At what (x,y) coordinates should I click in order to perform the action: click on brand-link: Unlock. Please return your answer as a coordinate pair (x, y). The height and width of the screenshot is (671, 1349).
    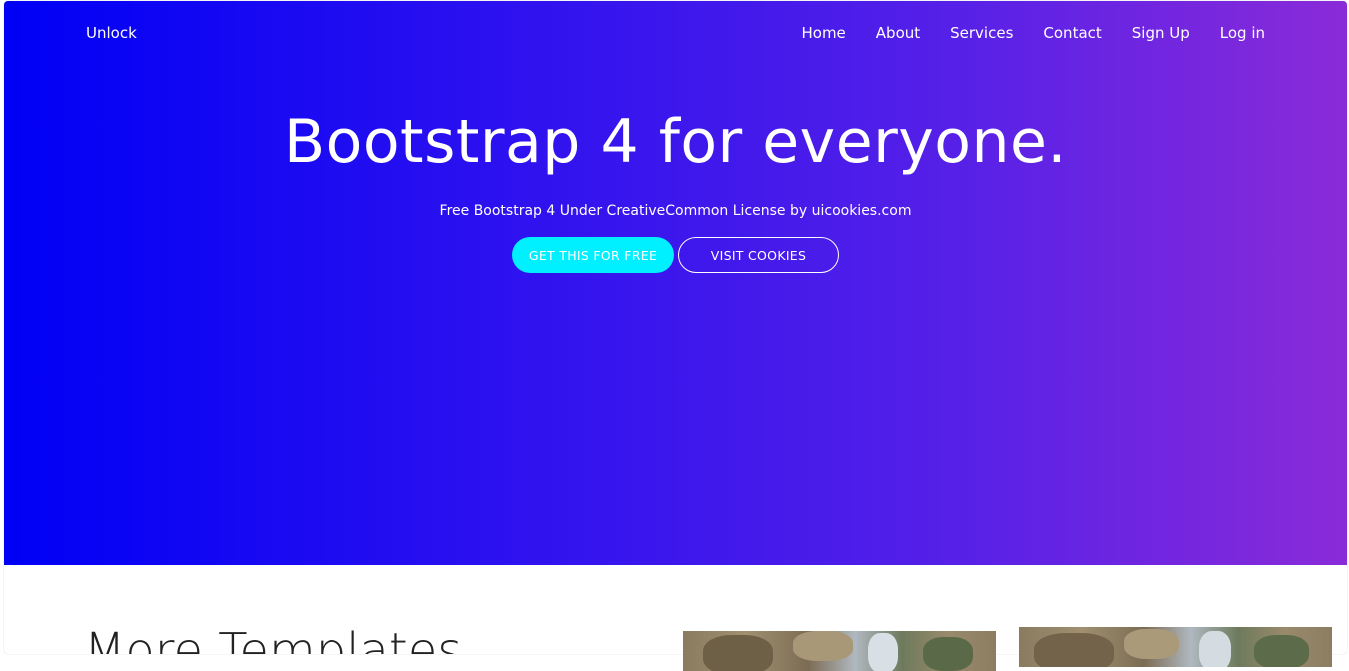
    Looking at the image, I should click on (111, 33).